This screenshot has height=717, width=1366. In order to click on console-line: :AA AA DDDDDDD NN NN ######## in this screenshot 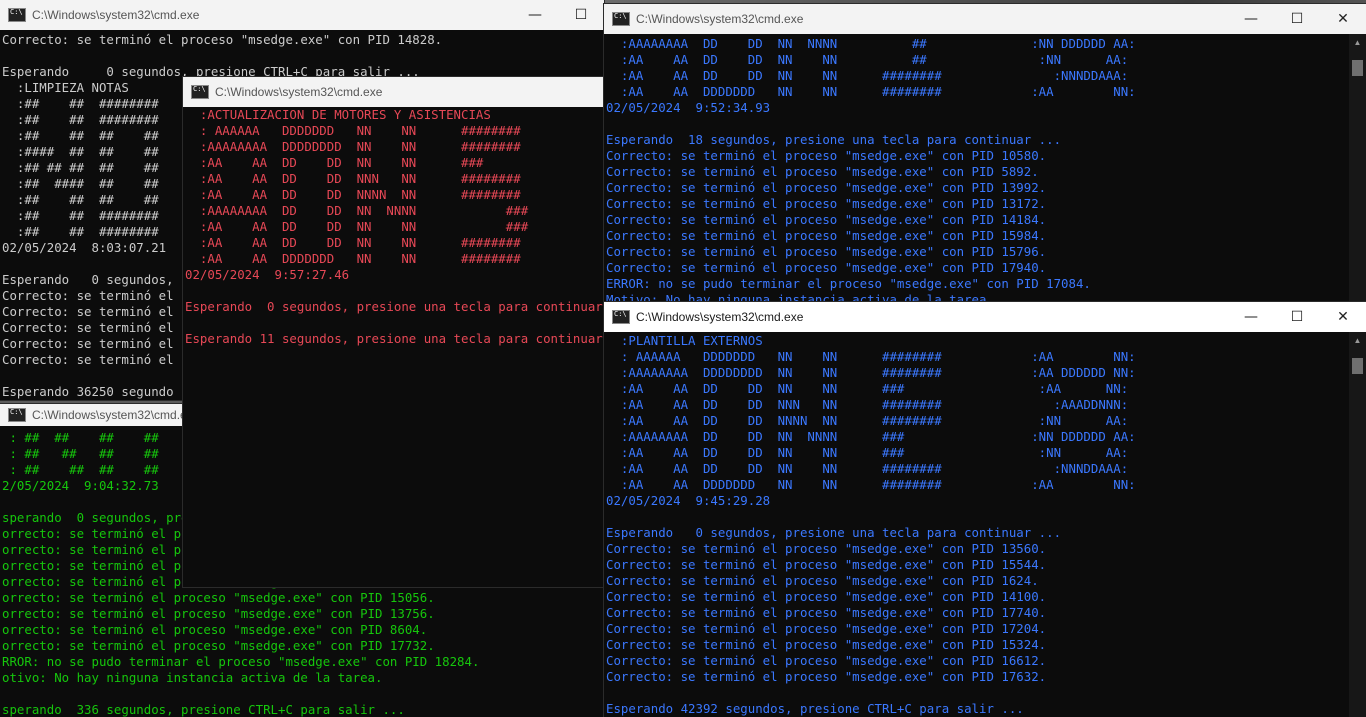, I will do `click(353, 258)`.